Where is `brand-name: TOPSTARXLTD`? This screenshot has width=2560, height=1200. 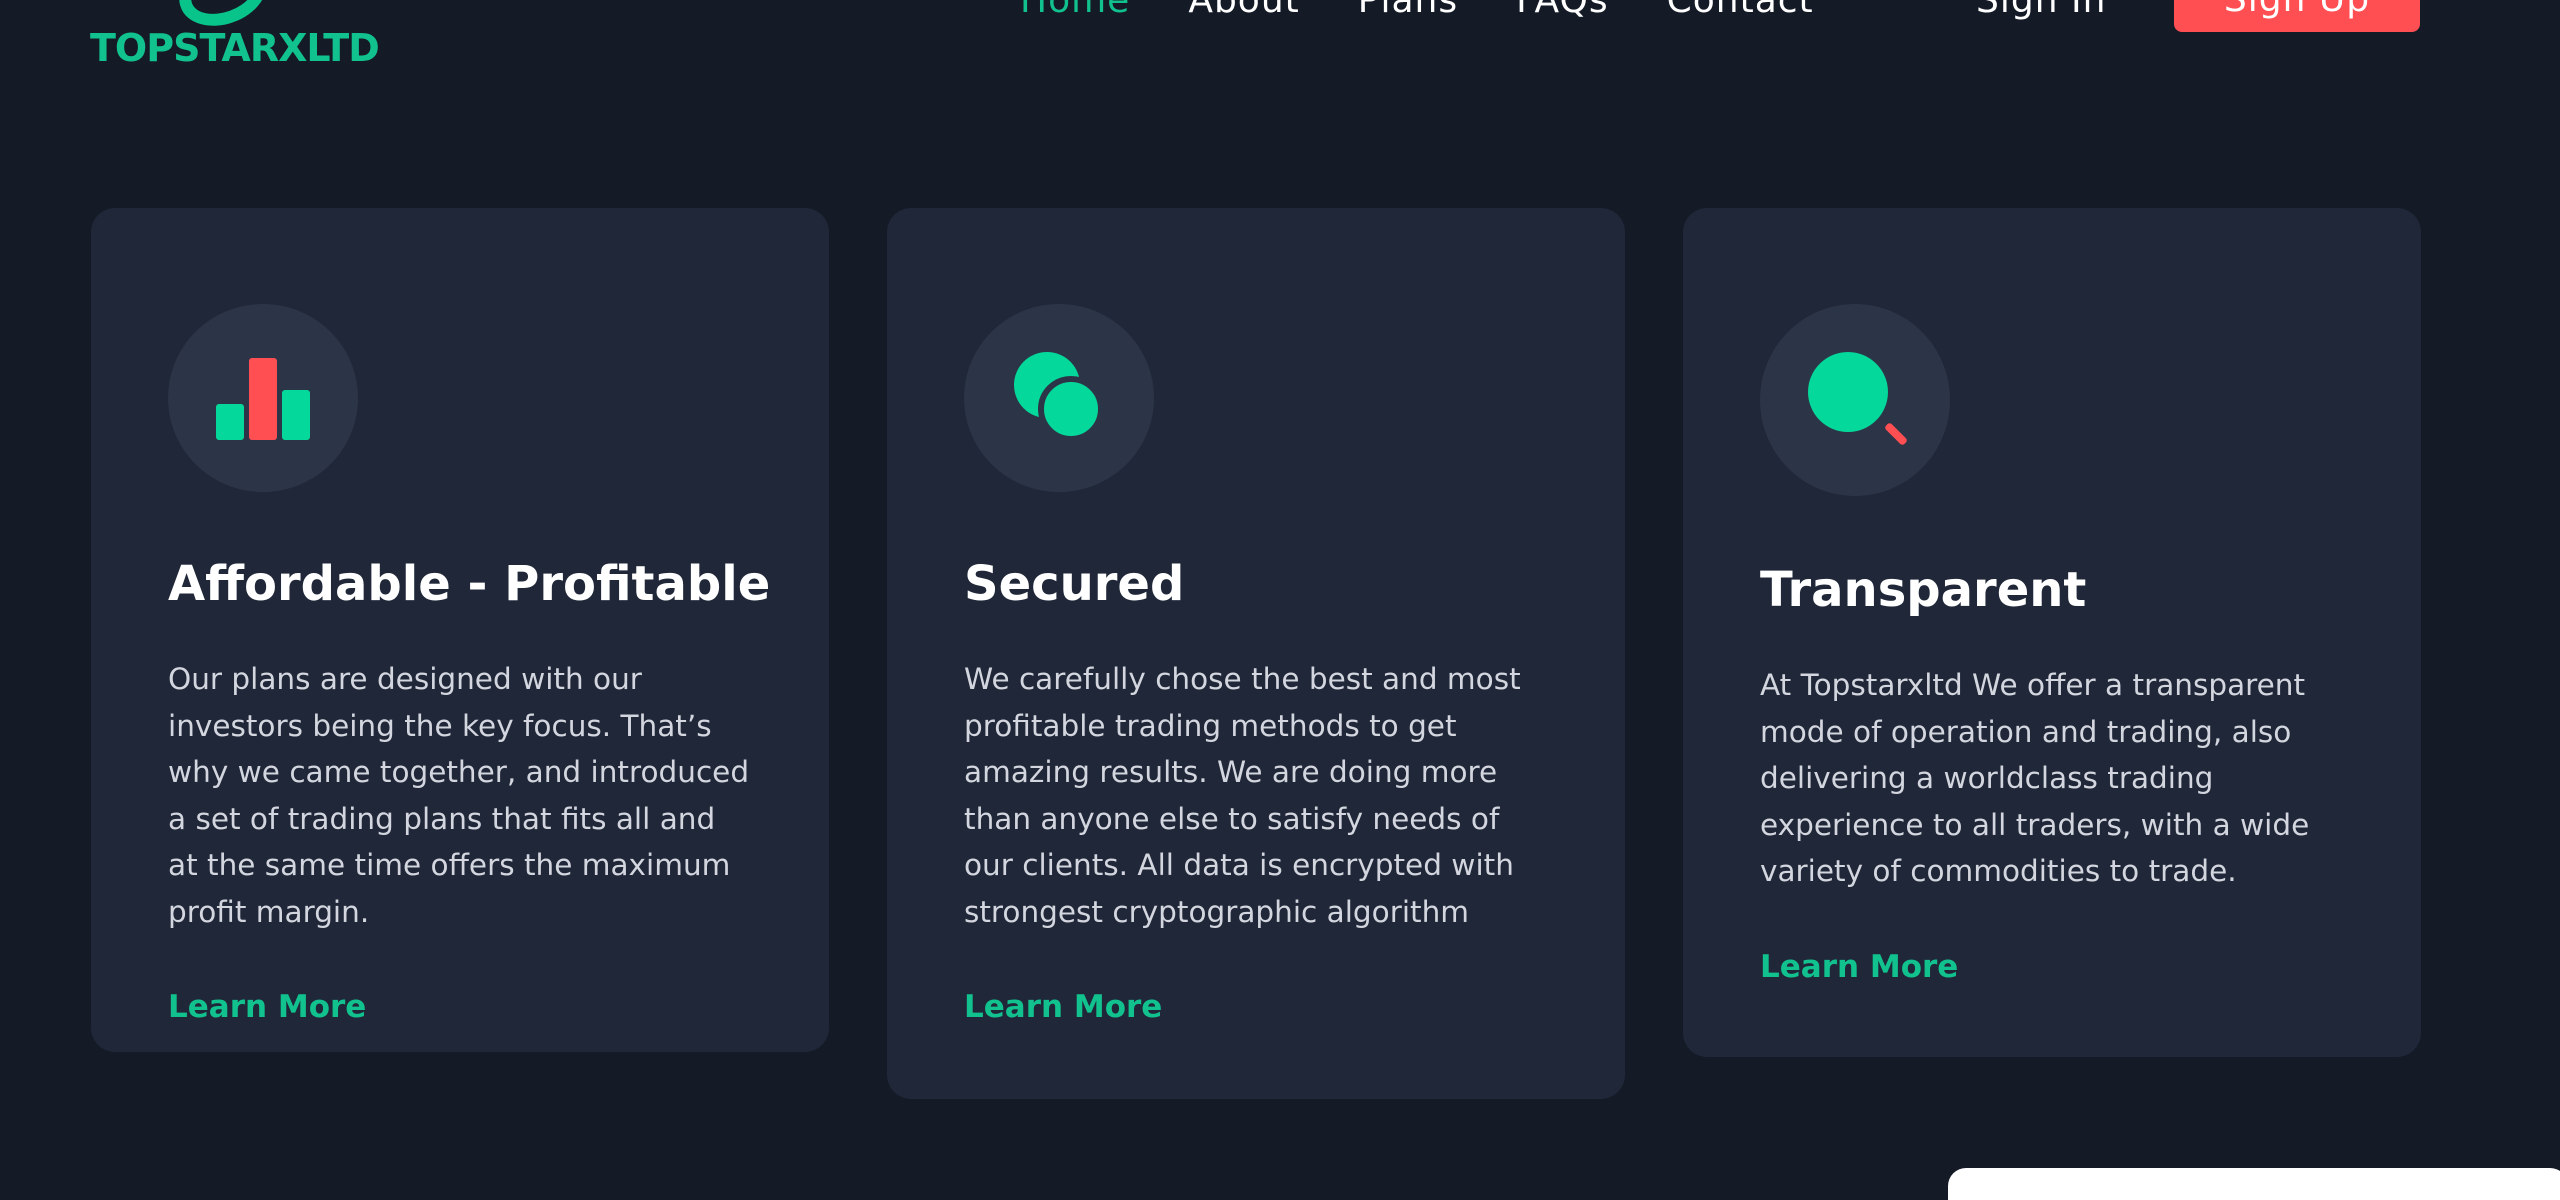 brand-name: TOPSTARXLTD is located at coordinates (235, 48).